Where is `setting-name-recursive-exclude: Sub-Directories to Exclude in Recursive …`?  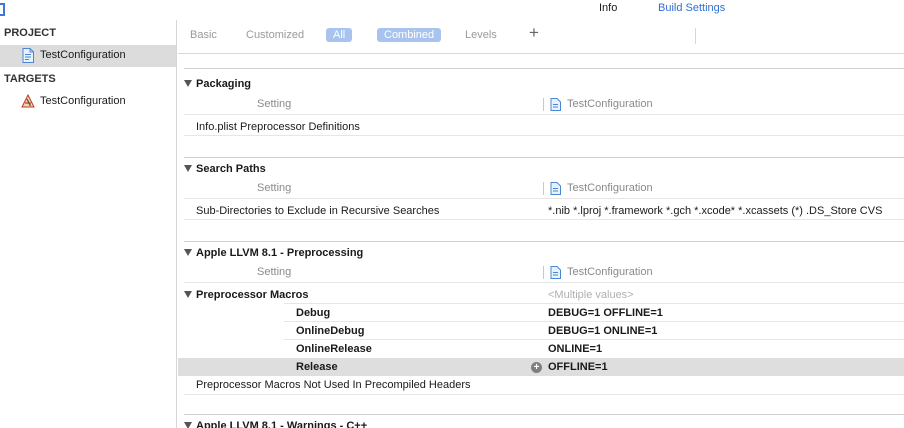 setting-name-recursive-exclude: Sub-Directories to Exclude in Recursive … is located at coordinates (317, 211).